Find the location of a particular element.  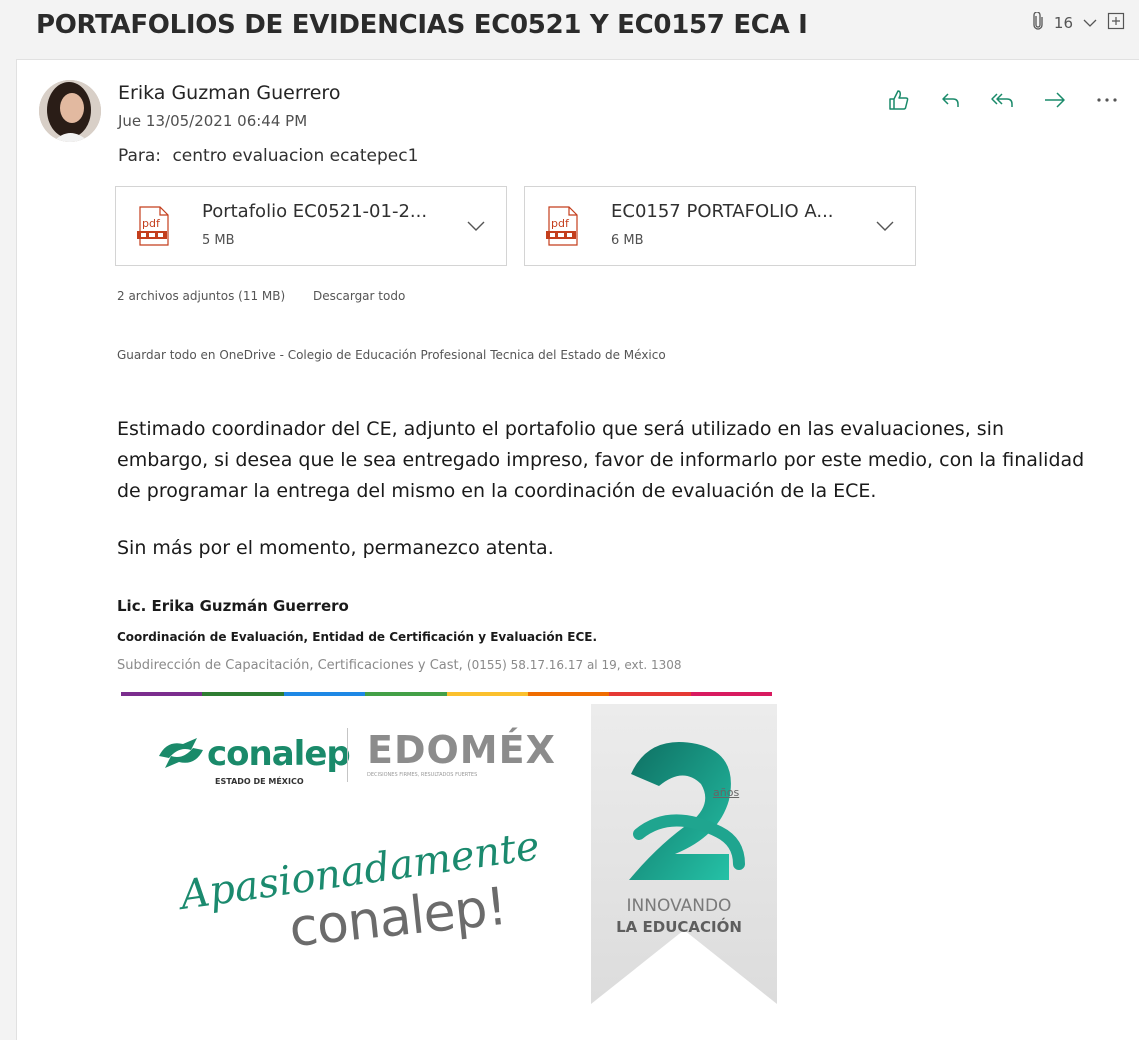

avatar is located at coordinates (70, 111).